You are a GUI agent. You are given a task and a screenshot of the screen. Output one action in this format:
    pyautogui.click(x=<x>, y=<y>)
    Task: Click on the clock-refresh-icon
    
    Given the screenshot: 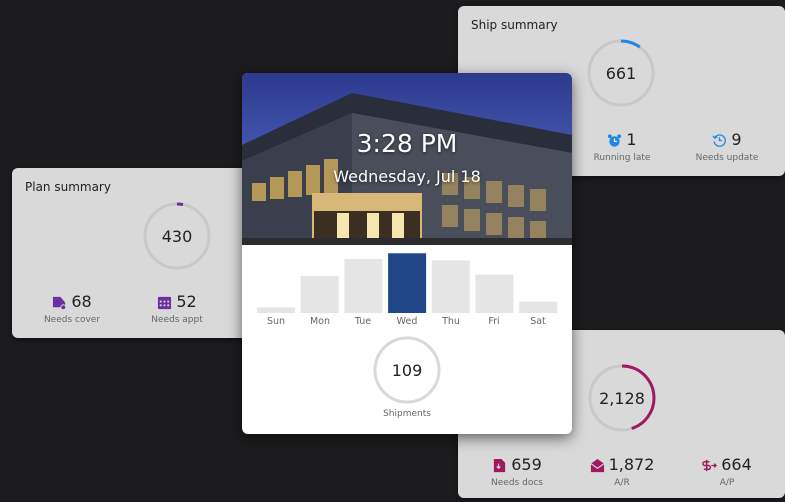 What is the action you would take?
    pyautogui.click(x=719, y=140)
    